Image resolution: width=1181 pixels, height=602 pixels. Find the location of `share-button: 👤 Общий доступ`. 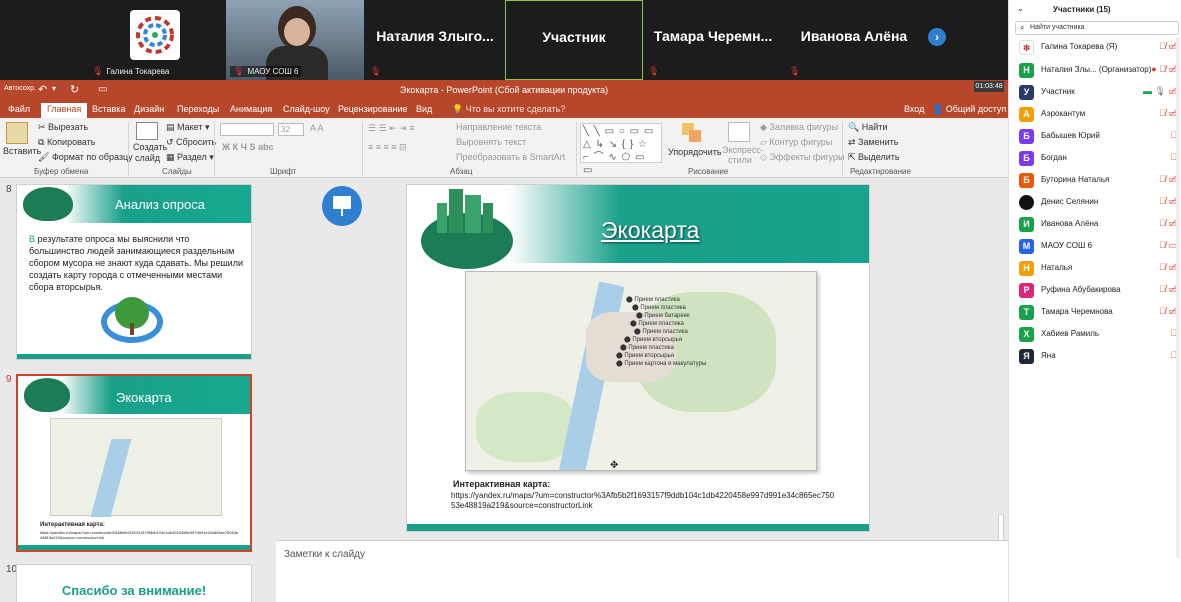

share-button: 👤 Общий доступ is located at coordinates (969, 110).